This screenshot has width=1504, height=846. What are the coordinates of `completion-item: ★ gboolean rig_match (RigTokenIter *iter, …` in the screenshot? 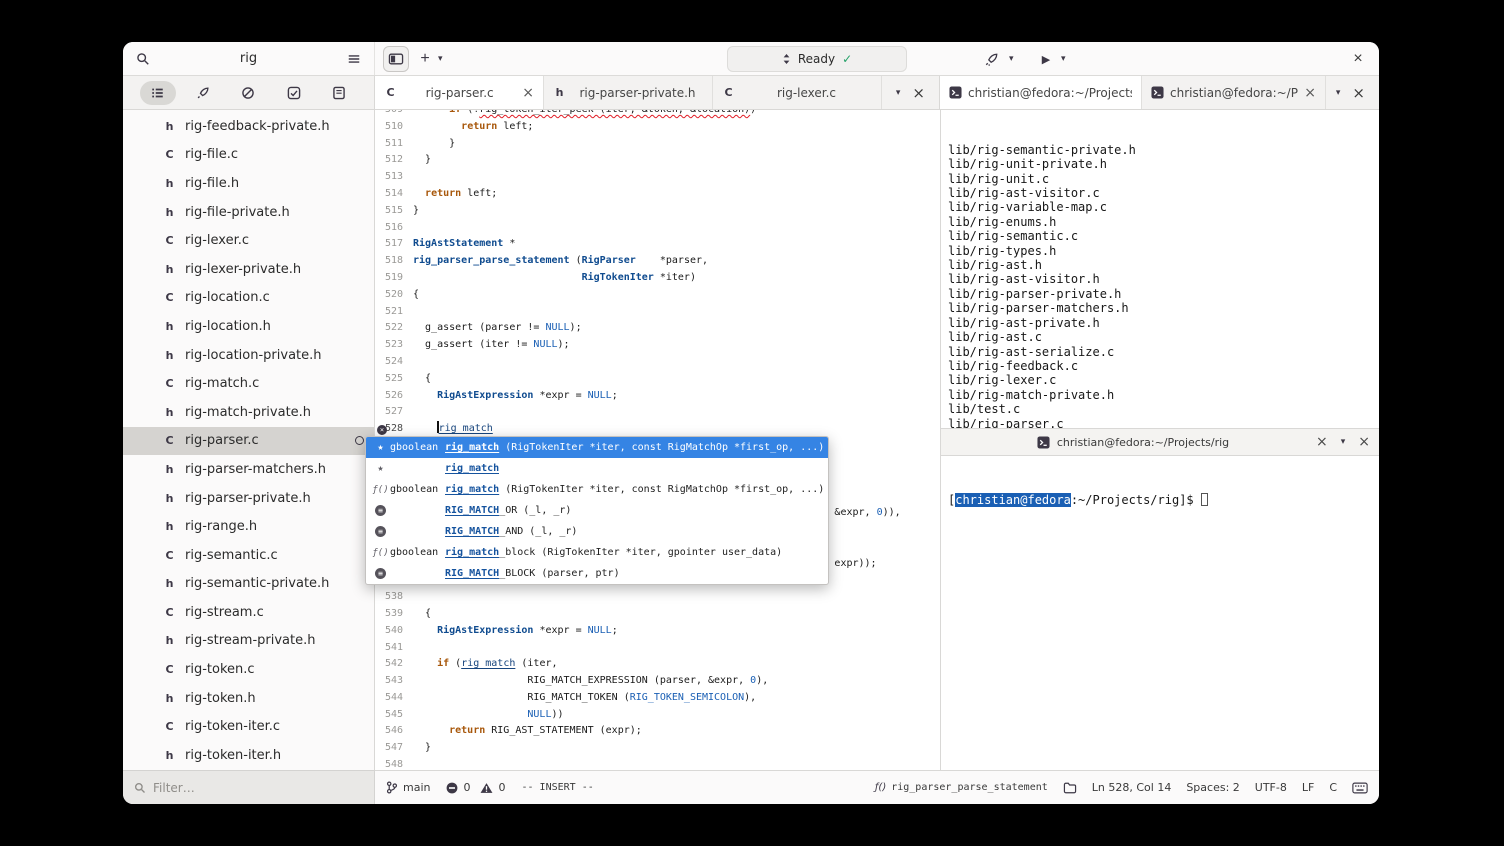 It's located at (597, 447).